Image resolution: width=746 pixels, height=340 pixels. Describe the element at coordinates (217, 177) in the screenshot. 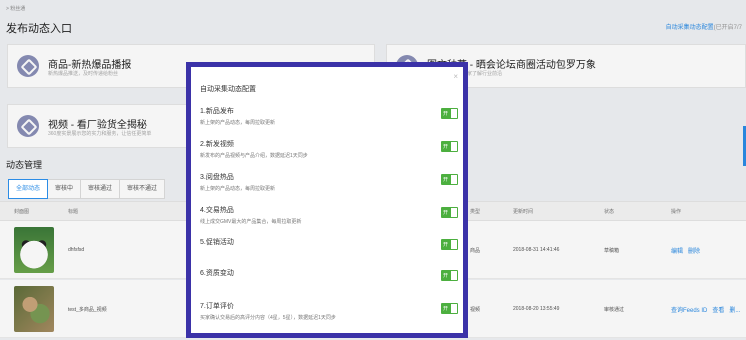

I see `item-name: 3.阅盘热品` at that location.